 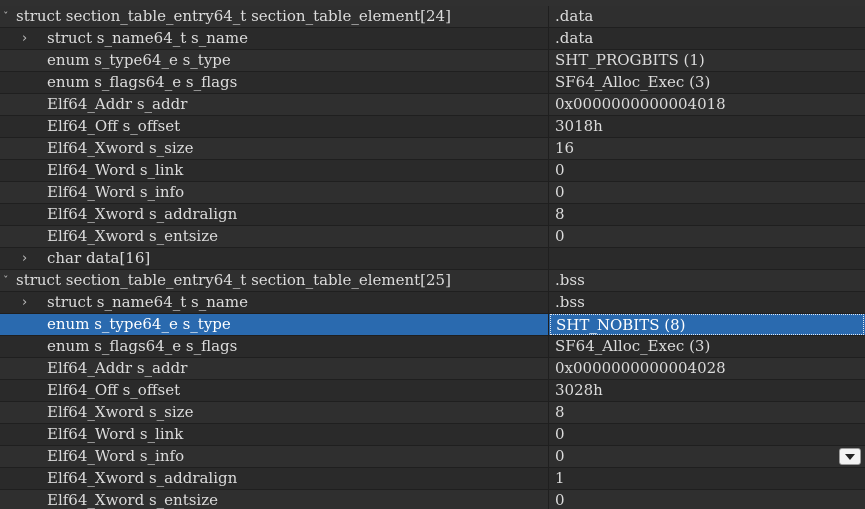 What do you see at coordinates (707, 126) in the screenshot?
I see `field-value-cell: 3018h` at bounding box center [707, 126].